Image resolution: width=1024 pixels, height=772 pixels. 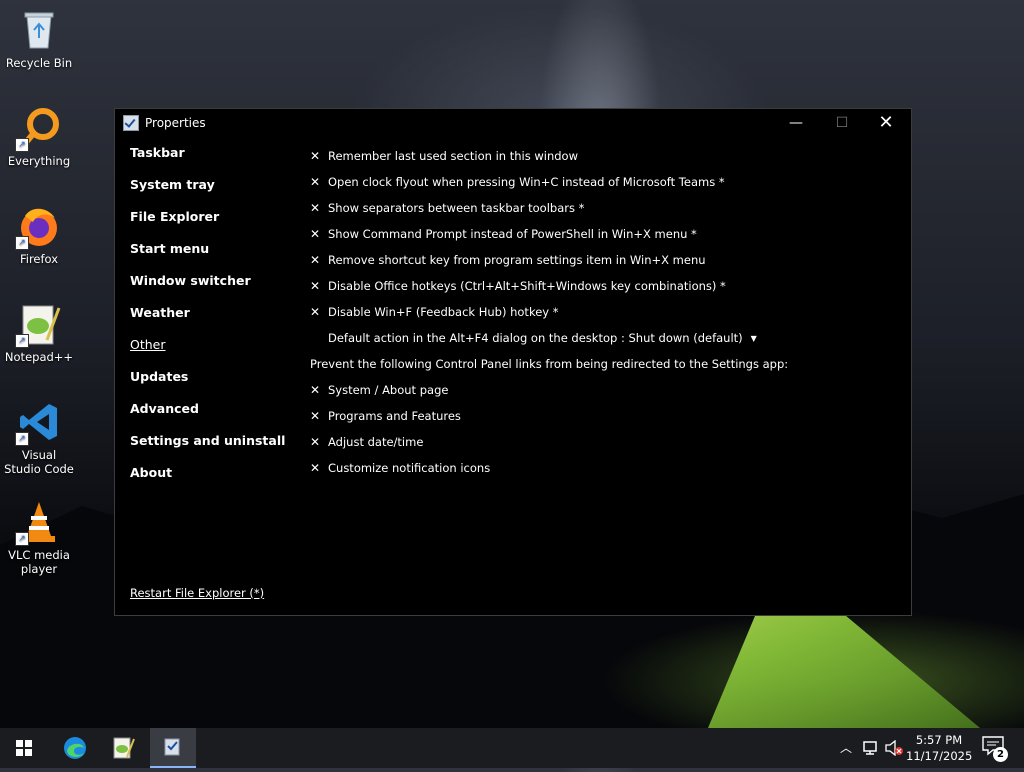 What do you see at coordinates (220, 385) in the screenshot?
I see `sidebar-item-updates: Updates` at bounding box center [220, 385].